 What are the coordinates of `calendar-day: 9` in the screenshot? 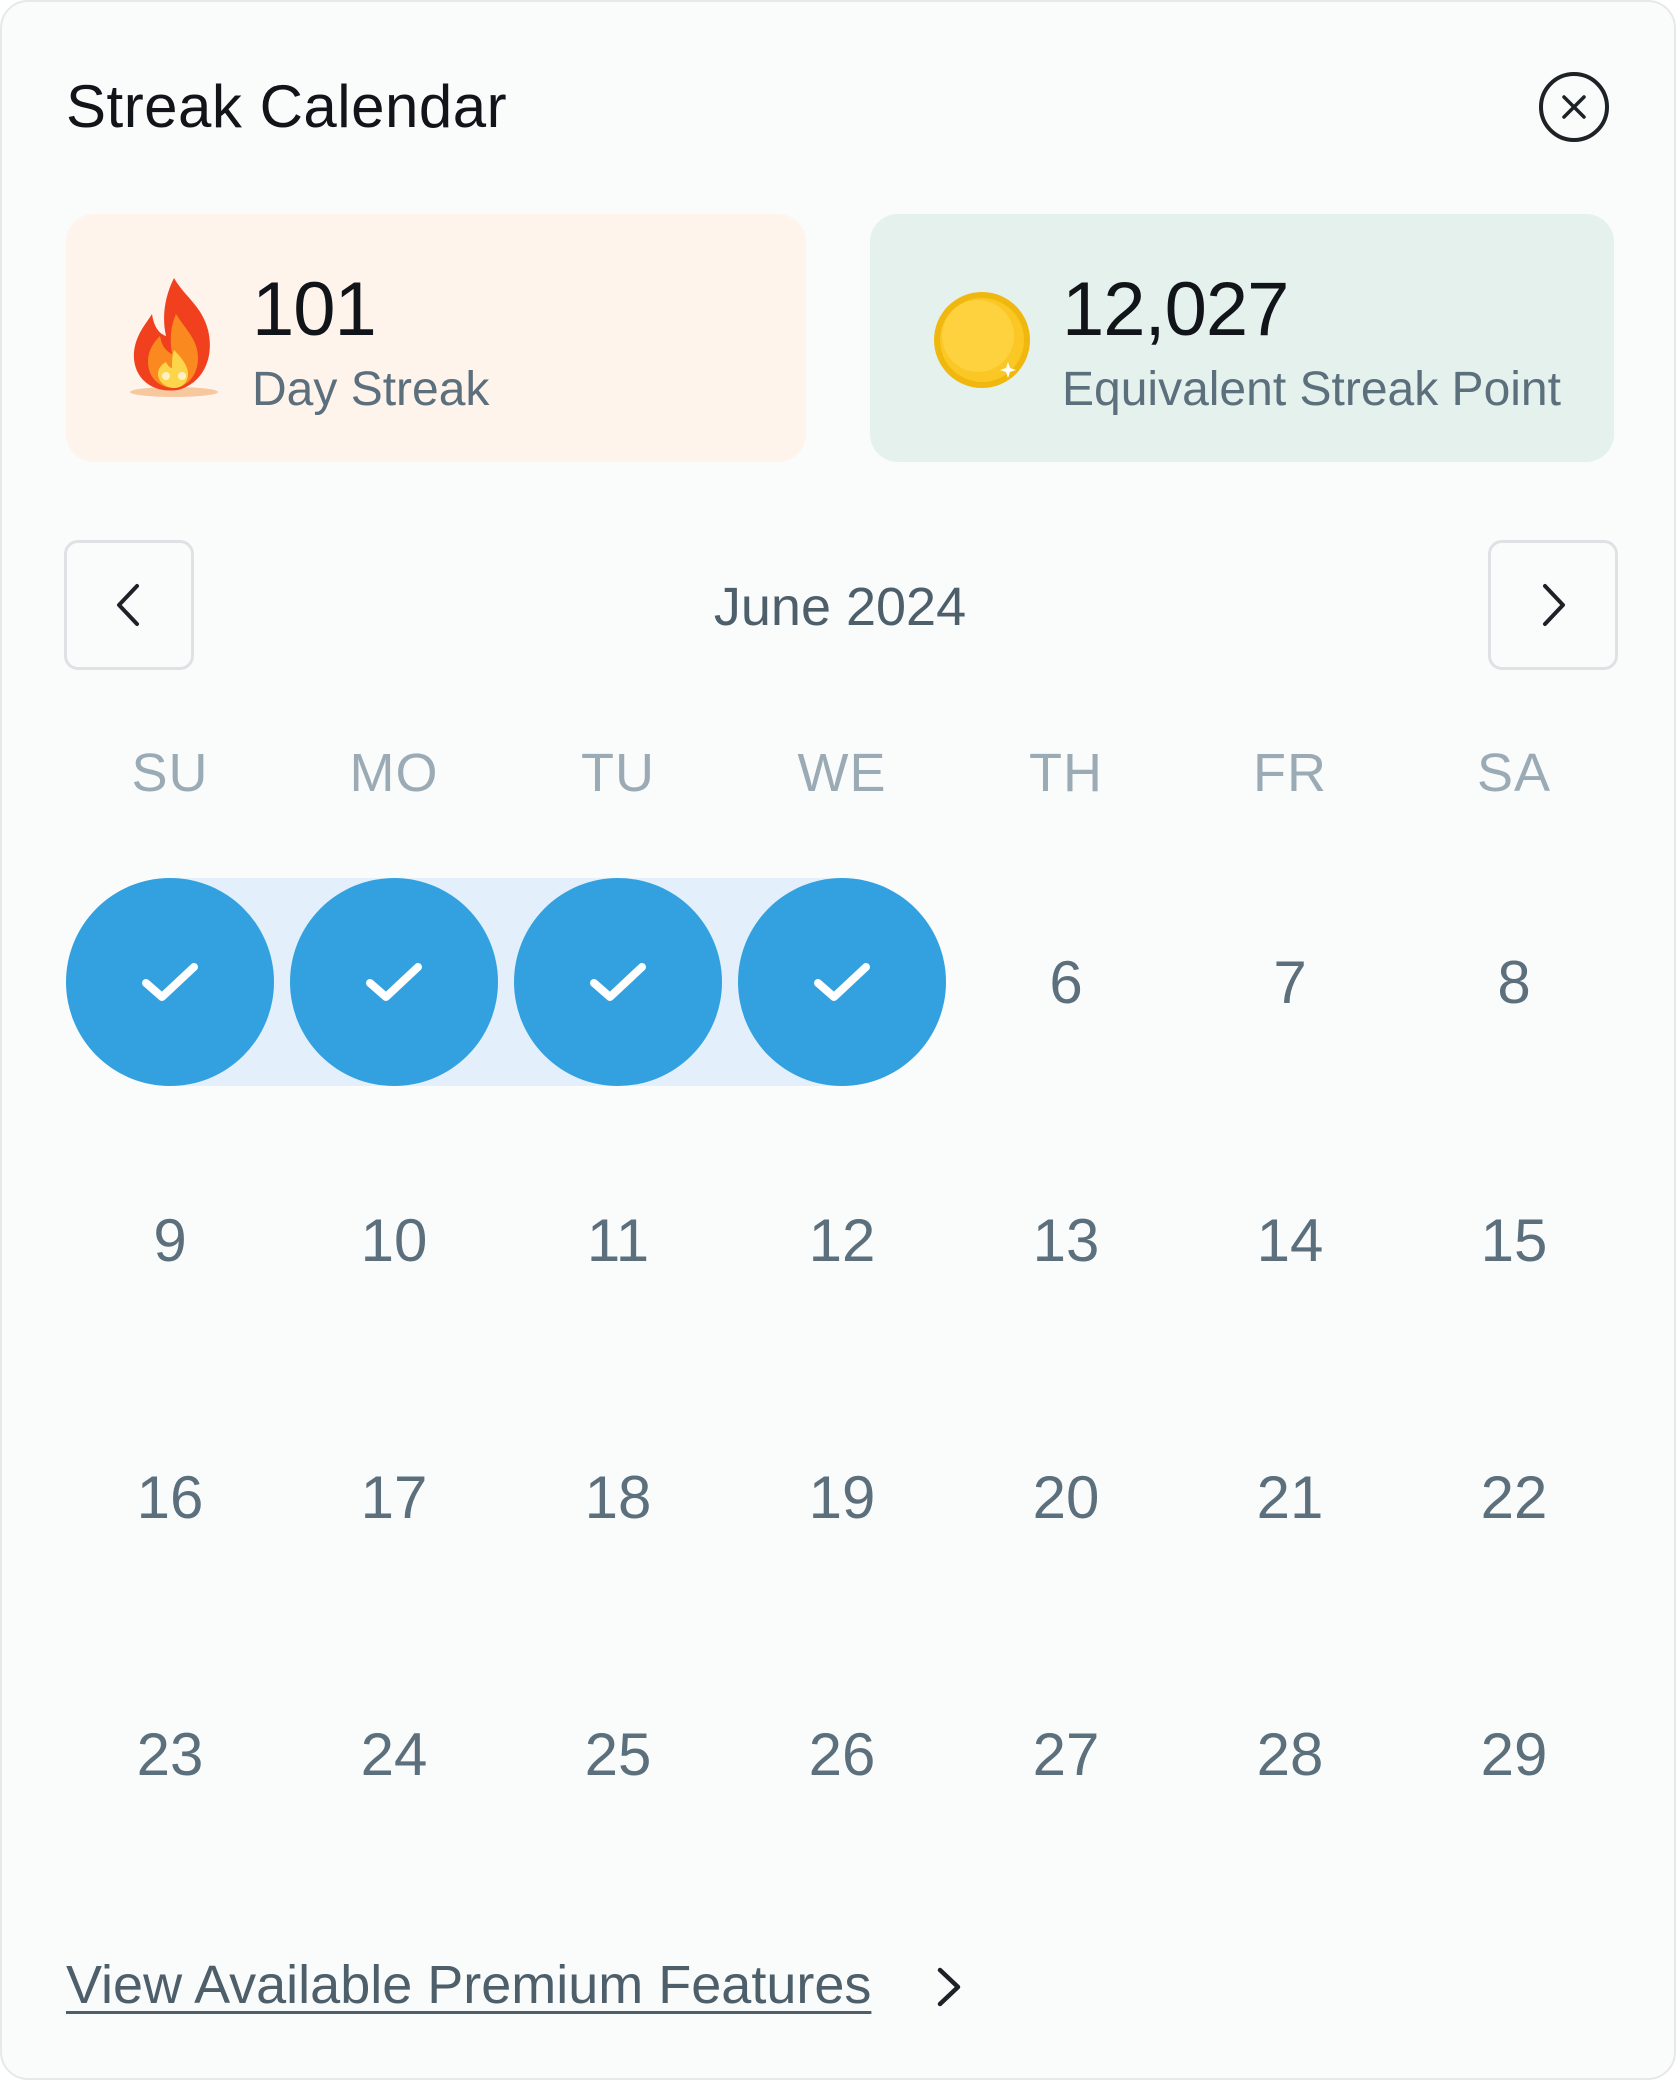 It's located at (170, 1240).